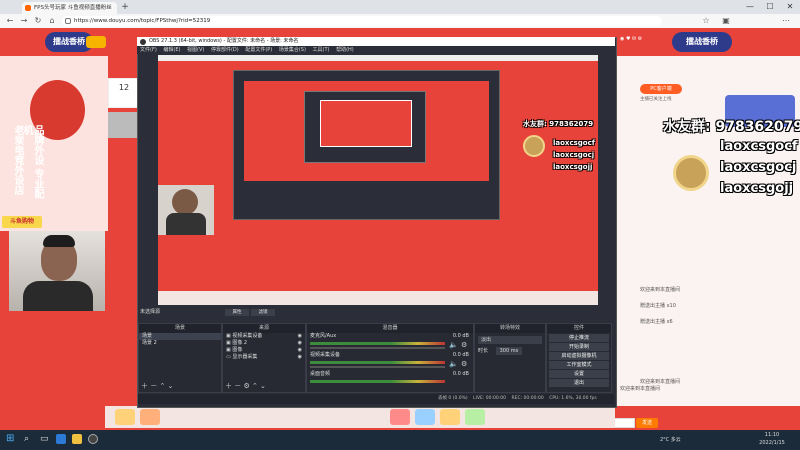 Image resolution: width=800 pixels, height=450 pixels. I want to click on source-item: ▣ 视频采集设备 ◉, so click(264, 336).